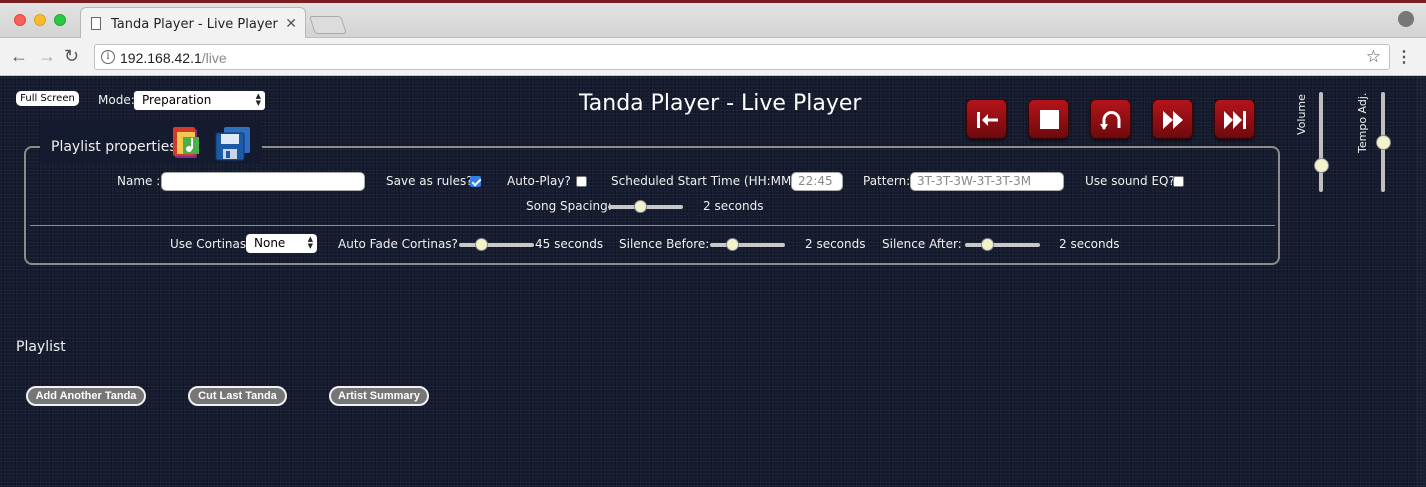 The image size is (1426, 487). What do you see at coordinates (96, 23) in the screenshot?
I see `page-icon` at bounding box center [96, 23].